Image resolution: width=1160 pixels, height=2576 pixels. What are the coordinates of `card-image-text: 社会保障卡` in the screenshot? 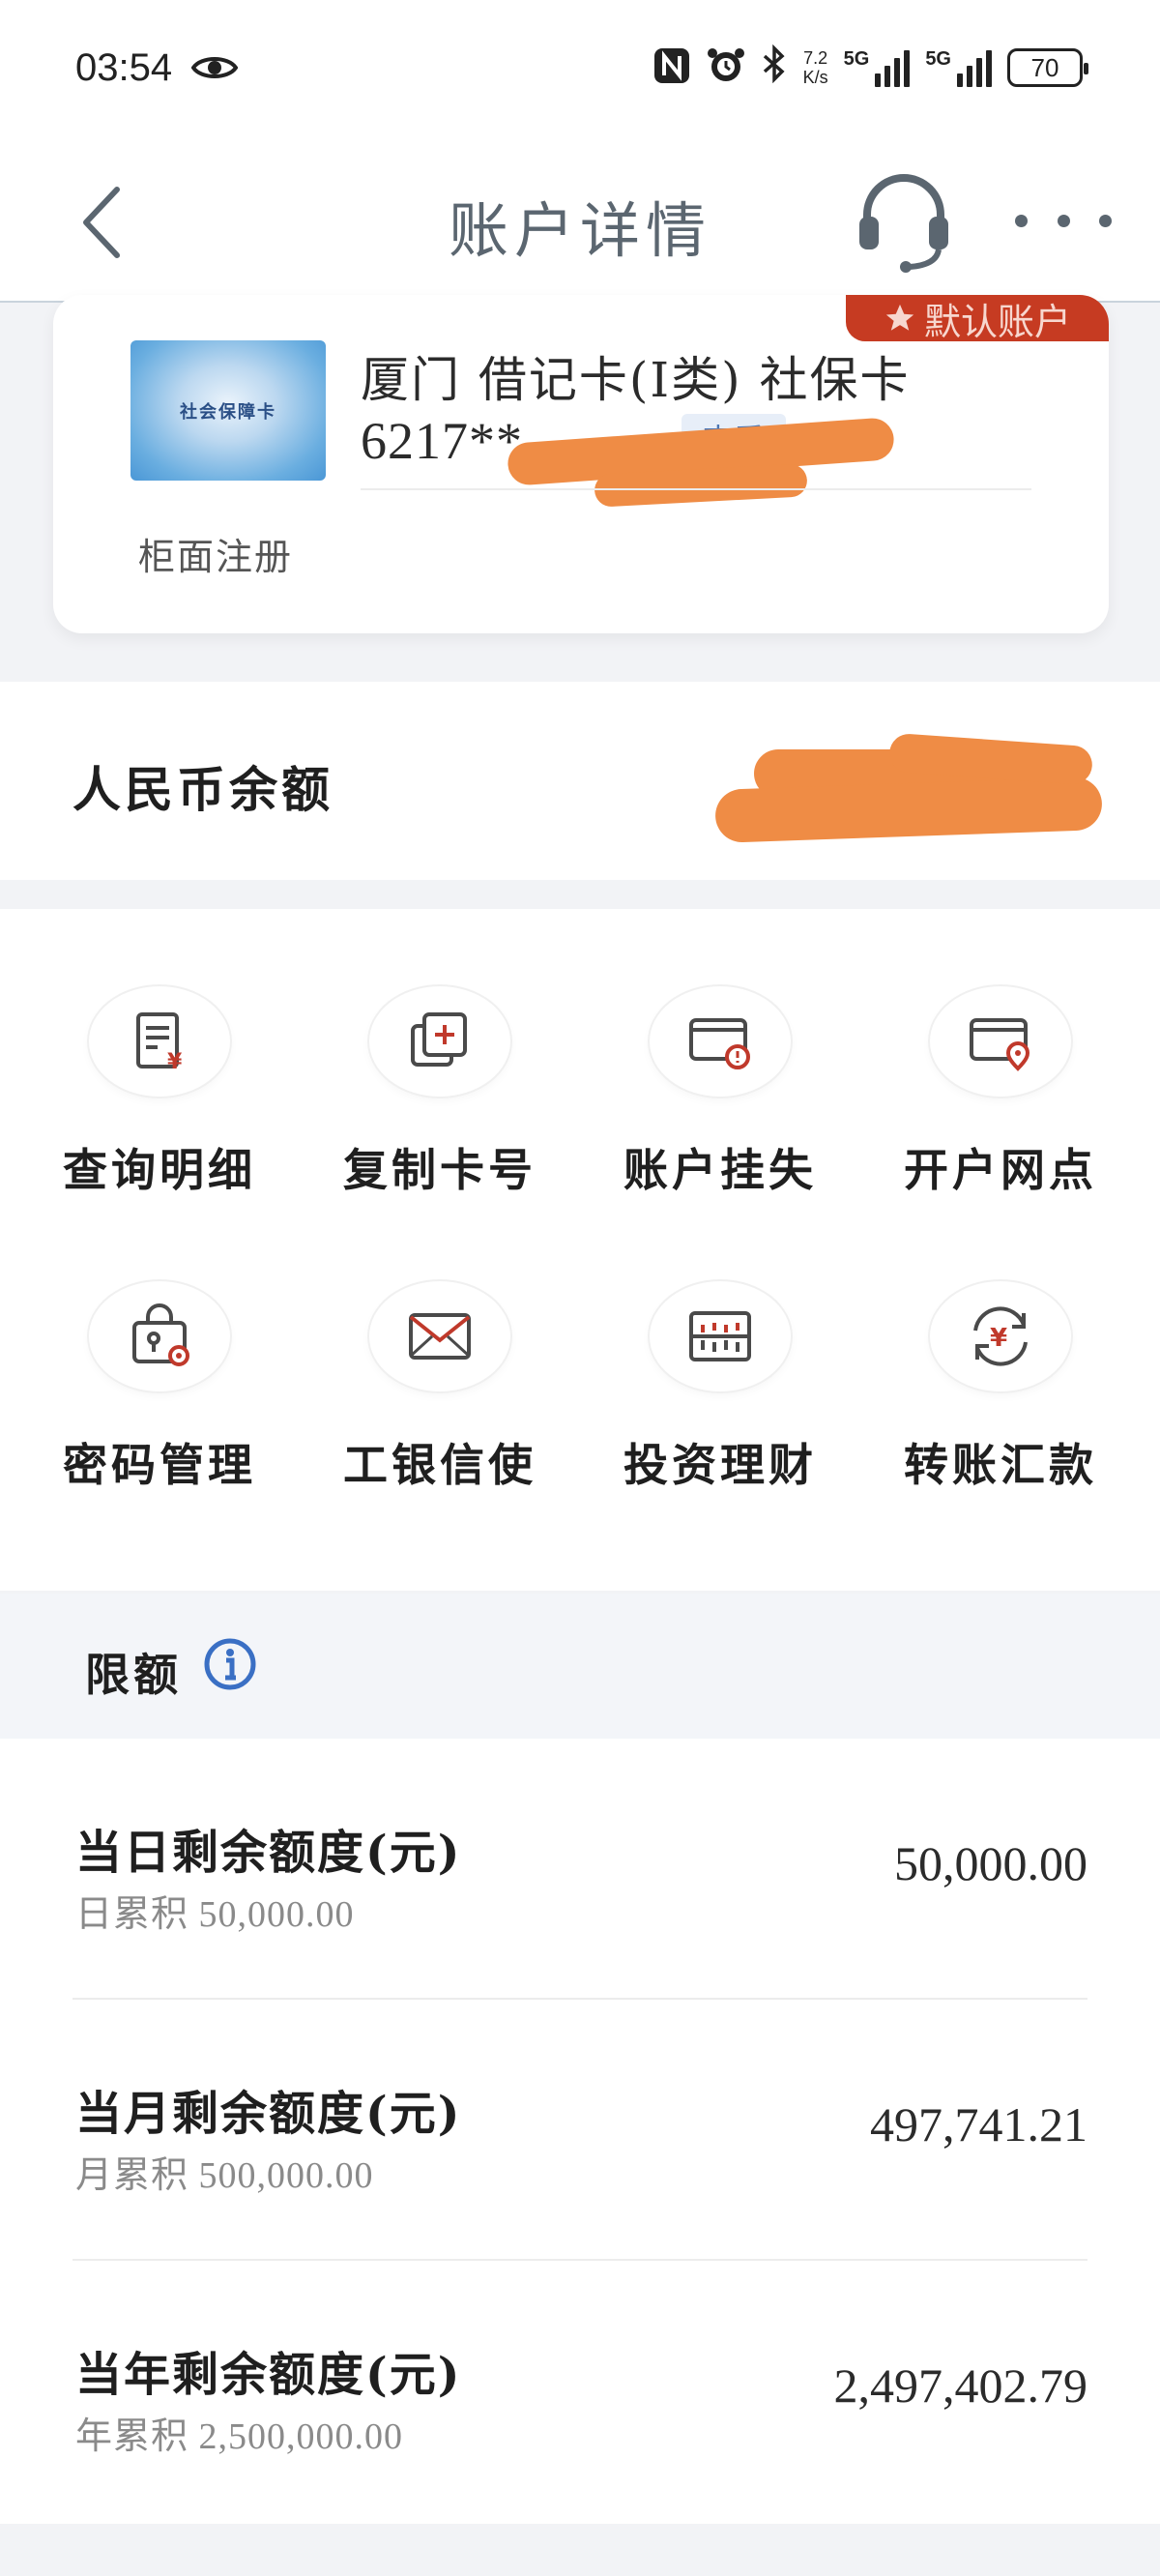 It's located at (228, 412).